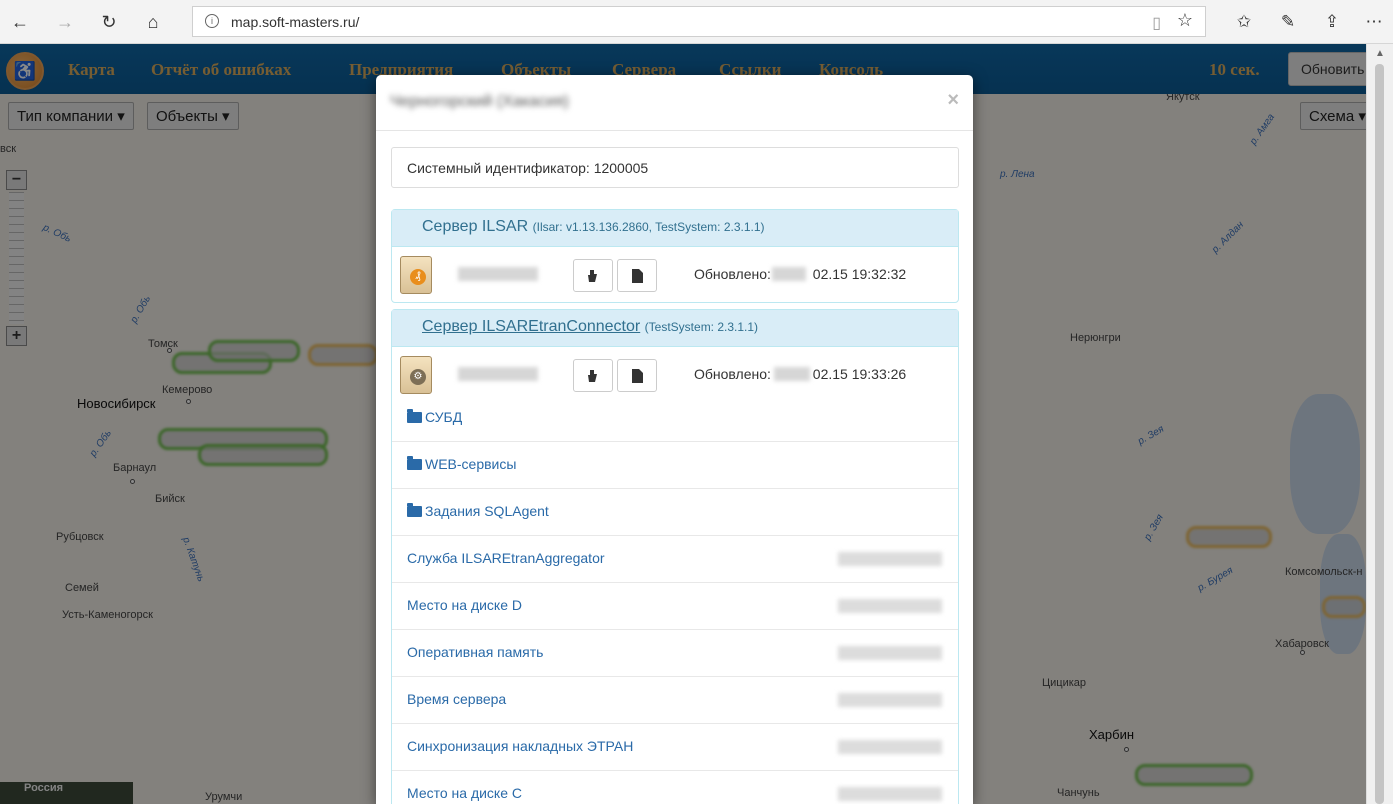  What do you see at coordinates (699, 21) in the screenshot?
I see `address-bar: i map.soft-masters.ru/ ▯ ☆` at bounding box center [699, 21].